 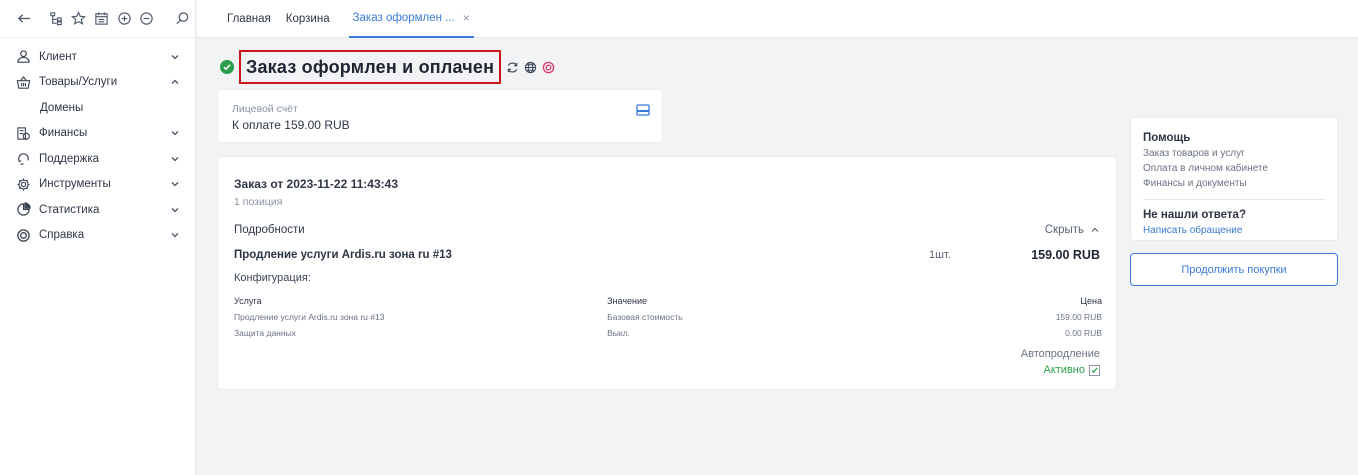 I want to click on checkmark-icon, so click(x=1094, y=369).